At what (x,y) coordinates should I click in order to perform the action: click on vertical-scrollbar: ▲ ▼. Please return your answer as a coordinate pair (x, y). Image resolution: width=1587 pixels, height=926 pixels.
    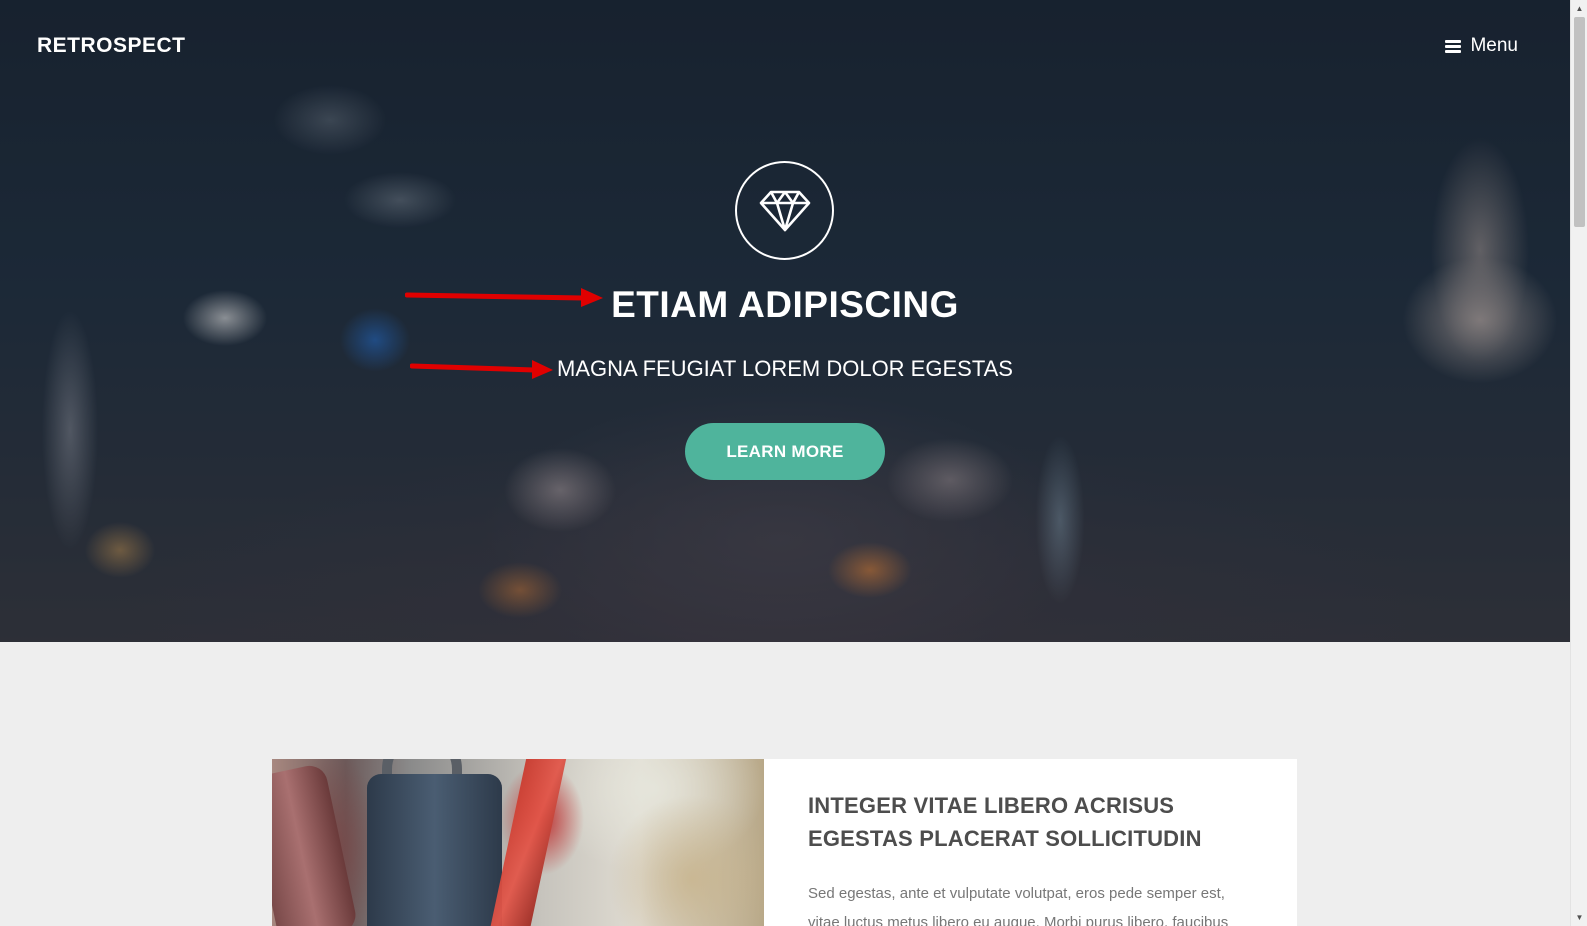
    Looking at the image, I should click on (1578, 463).